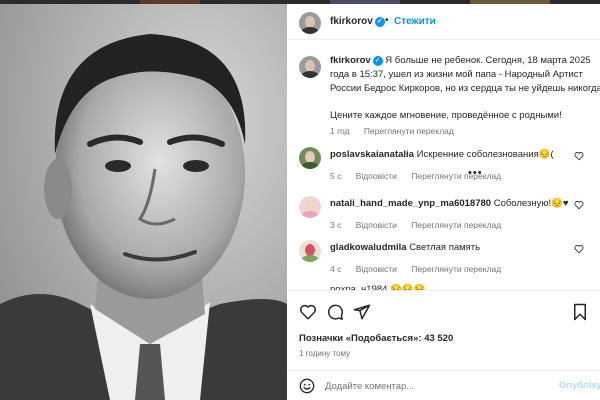 This screenshot has height=400, width=600. I want to click on comment-meta: 3 с Відповісти Переглянути переклад, so click(421, 225).